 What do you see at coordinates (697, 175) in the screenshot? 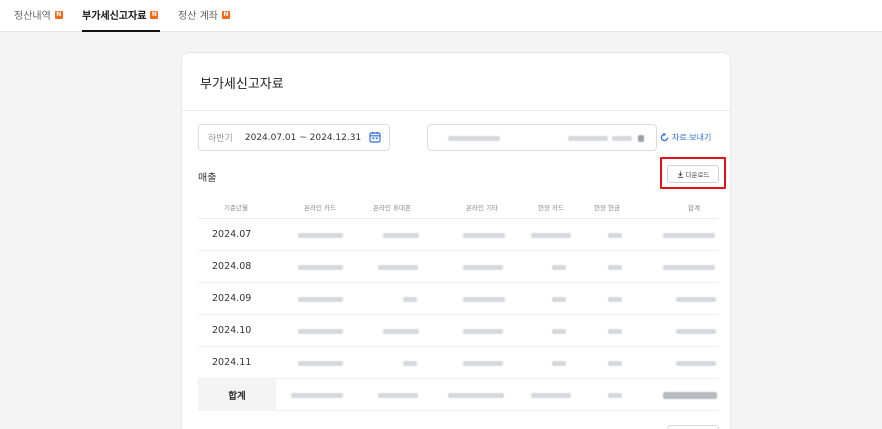
I see `download-label: 다운로드` at bounding box center [697, 175].